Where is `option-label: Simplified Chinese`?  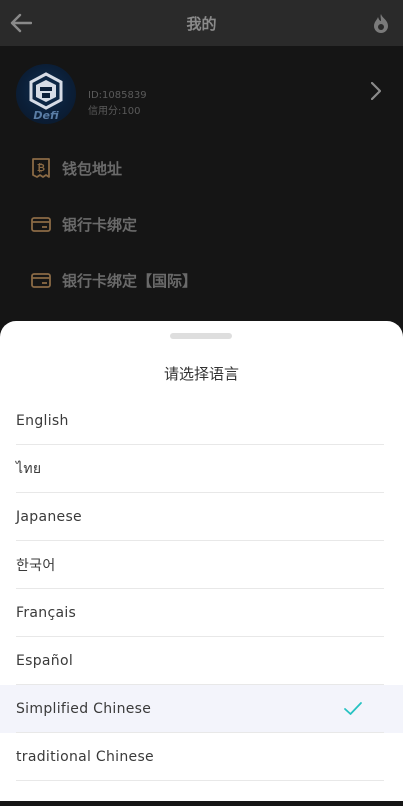
option-label: Simplified Chinese is located at coordinates (84, 709).